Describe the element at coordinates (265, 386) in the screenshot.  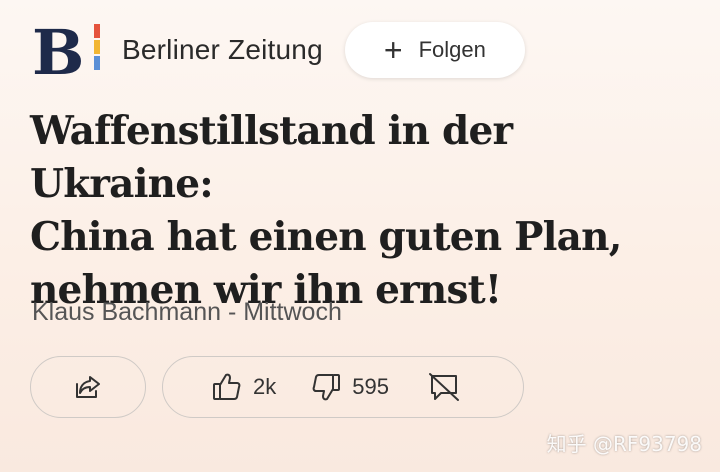
I see `like-count: 2k` at that location.